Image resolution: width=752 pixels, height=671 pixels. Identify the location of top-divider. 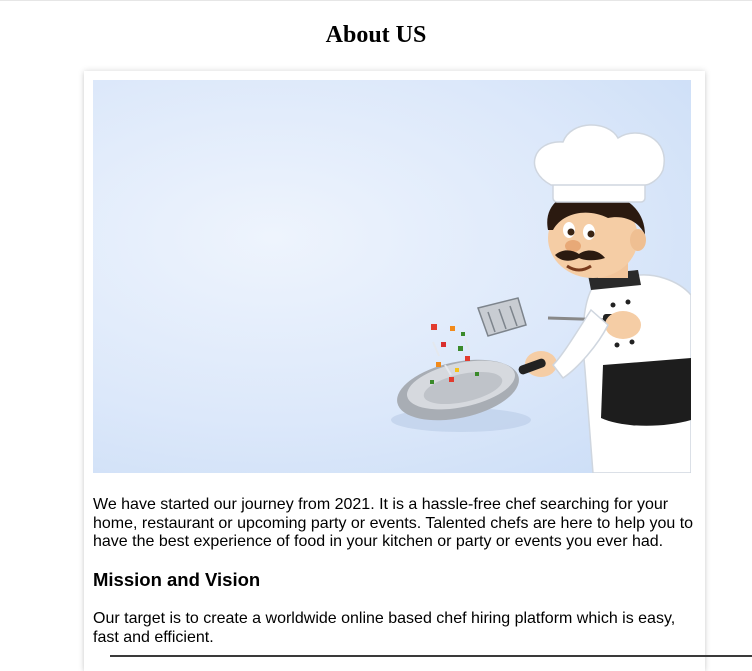
(376, 0).